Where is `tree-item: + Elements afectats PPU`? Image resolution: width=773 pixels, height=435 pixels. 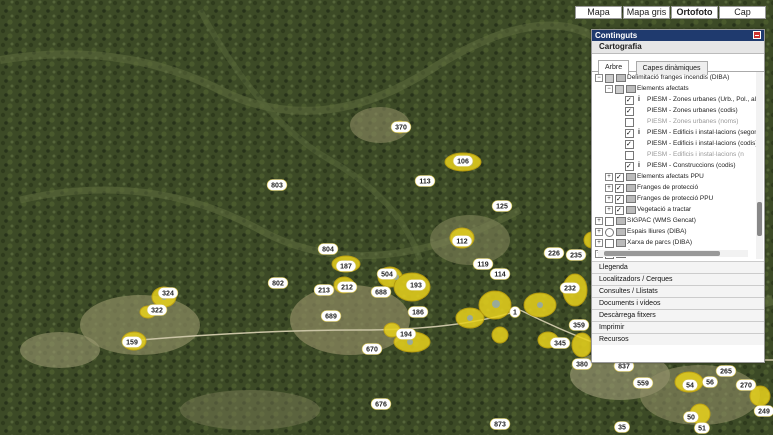 tree-item: + Elements afectats PPU is located at coordinates (672, 176).